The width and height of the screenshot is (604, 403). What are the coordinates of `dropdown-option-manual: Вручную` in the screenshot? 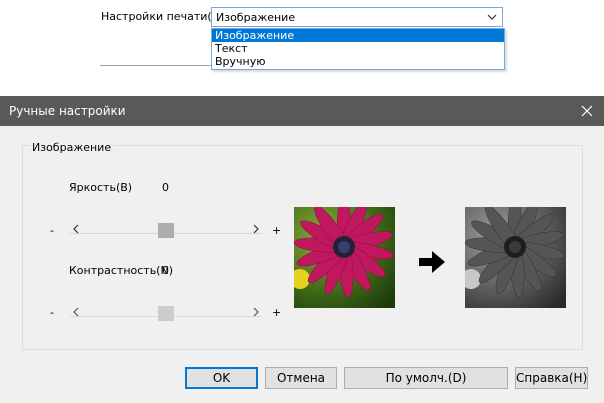 It's located at (358, 61).